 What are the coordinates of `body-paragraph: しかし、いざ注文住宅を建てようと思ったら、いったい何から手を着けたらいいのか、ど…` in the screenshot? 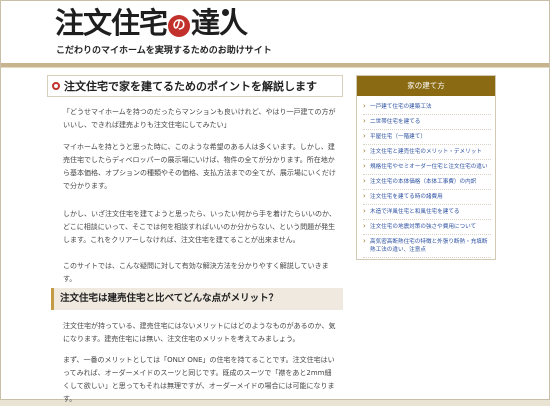 It's located at (199, 227).